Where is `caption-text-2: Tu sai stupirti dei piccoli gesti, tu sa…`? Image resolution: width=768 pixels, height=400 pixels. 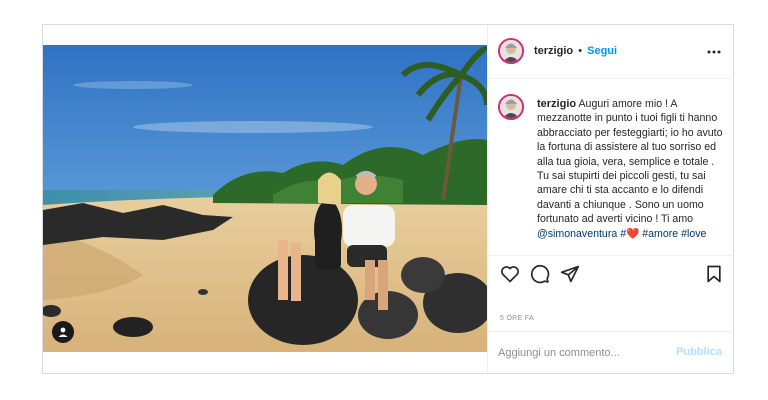
caption-text-2: Tu sai stupirti dei piccoli gesti, tu sa… is located at coordinates (621, 198).